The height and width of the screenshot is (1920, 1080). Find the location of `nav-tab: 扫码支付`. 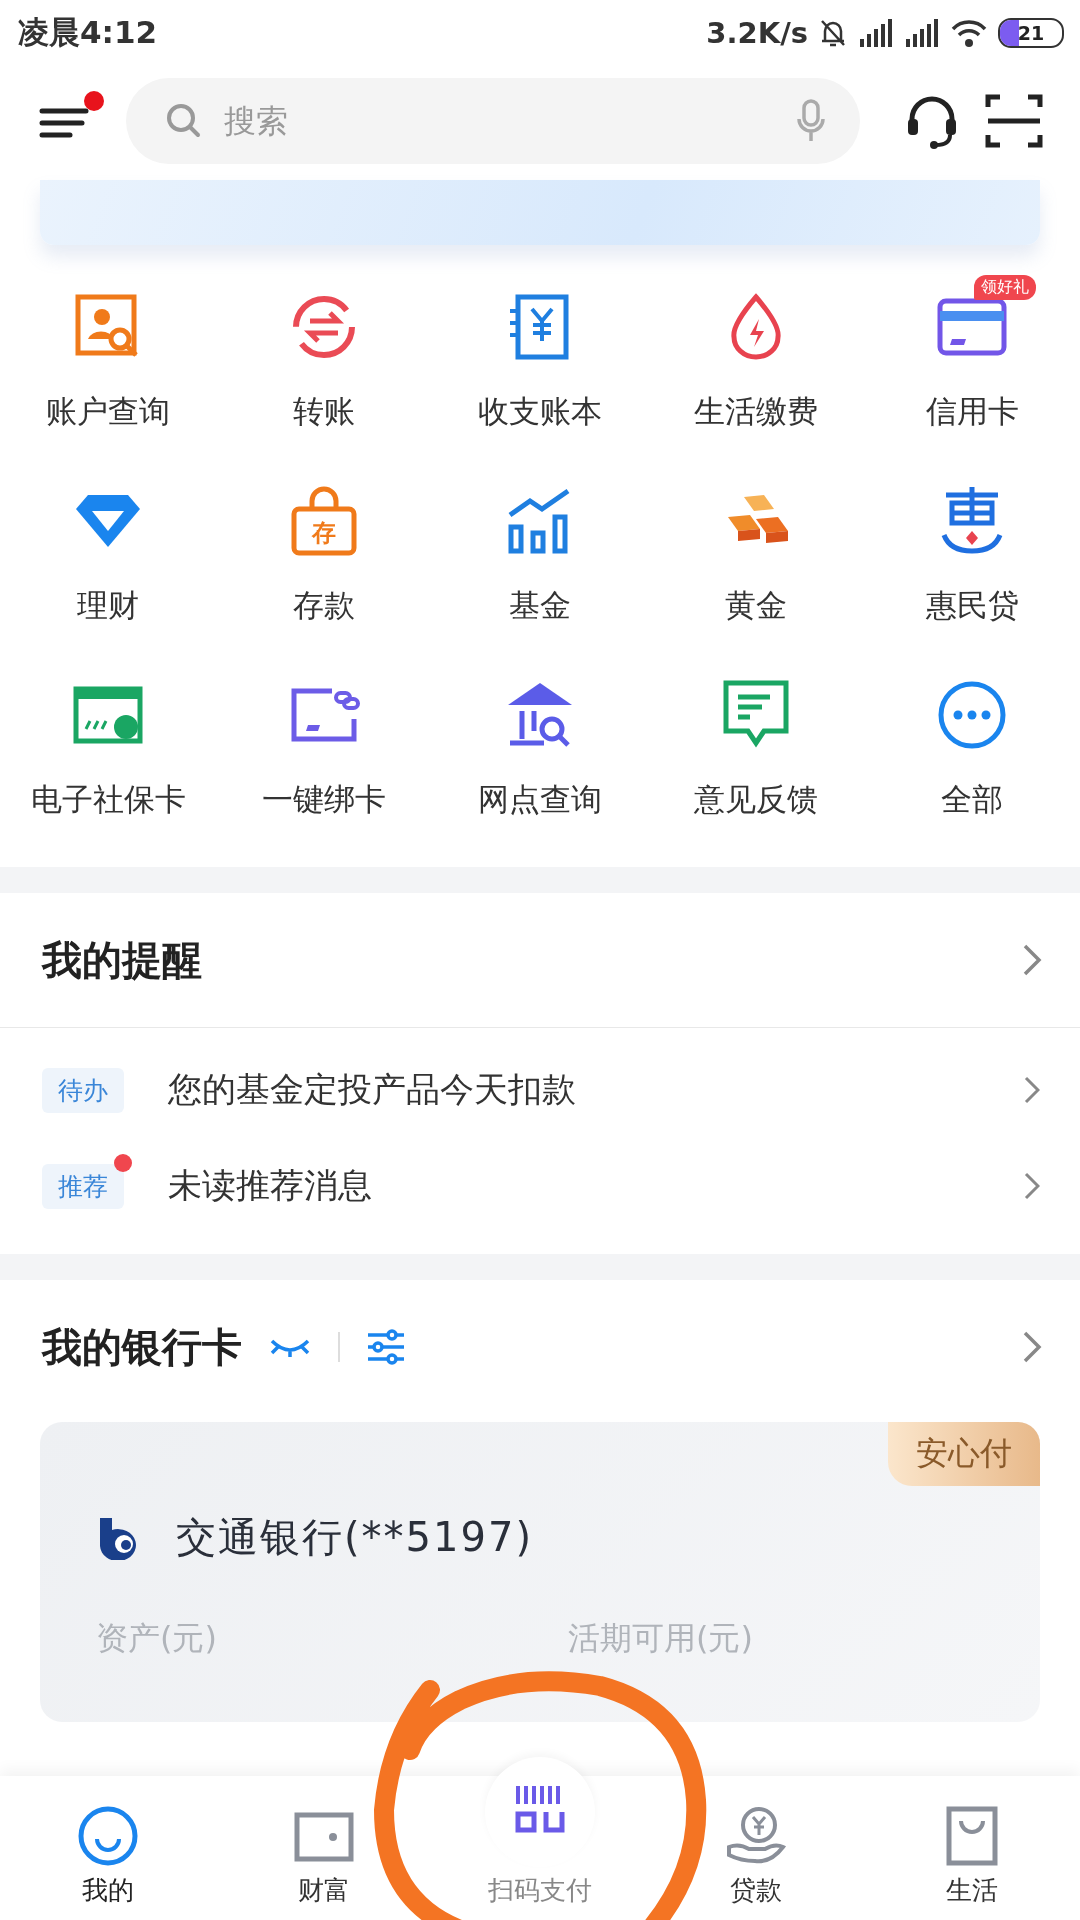

nav-tab: 扫码支付 is located at coordinates (540, 1828).